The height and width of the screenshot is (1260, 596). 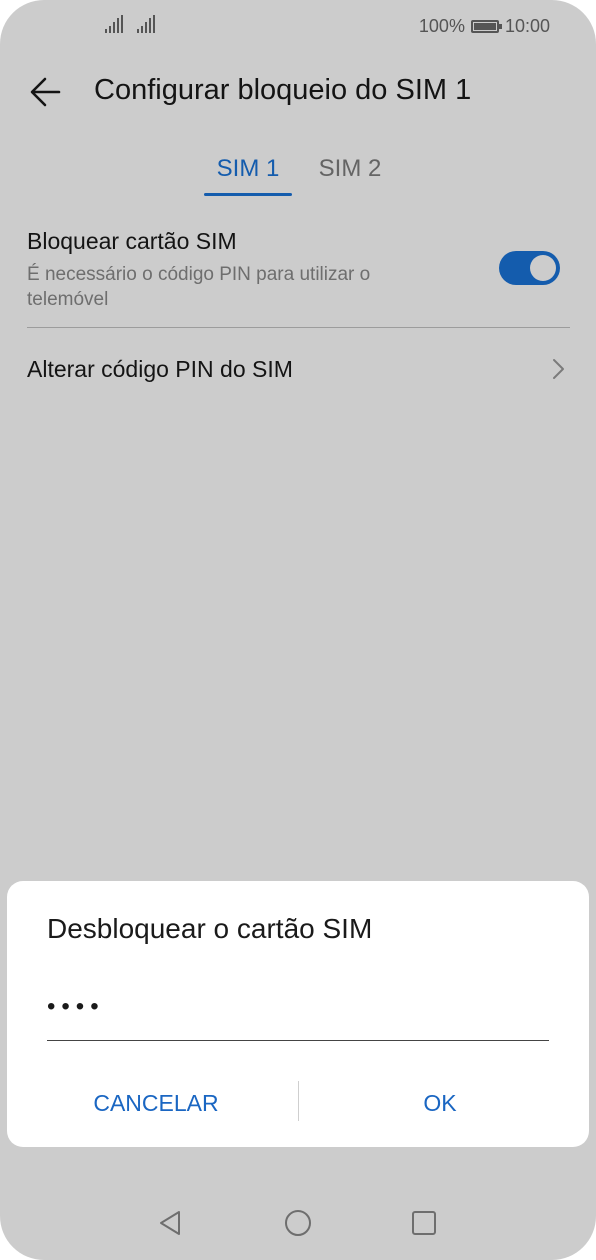 I want to click on pin-masked-value: ••••, so click(x=76, y=1006).